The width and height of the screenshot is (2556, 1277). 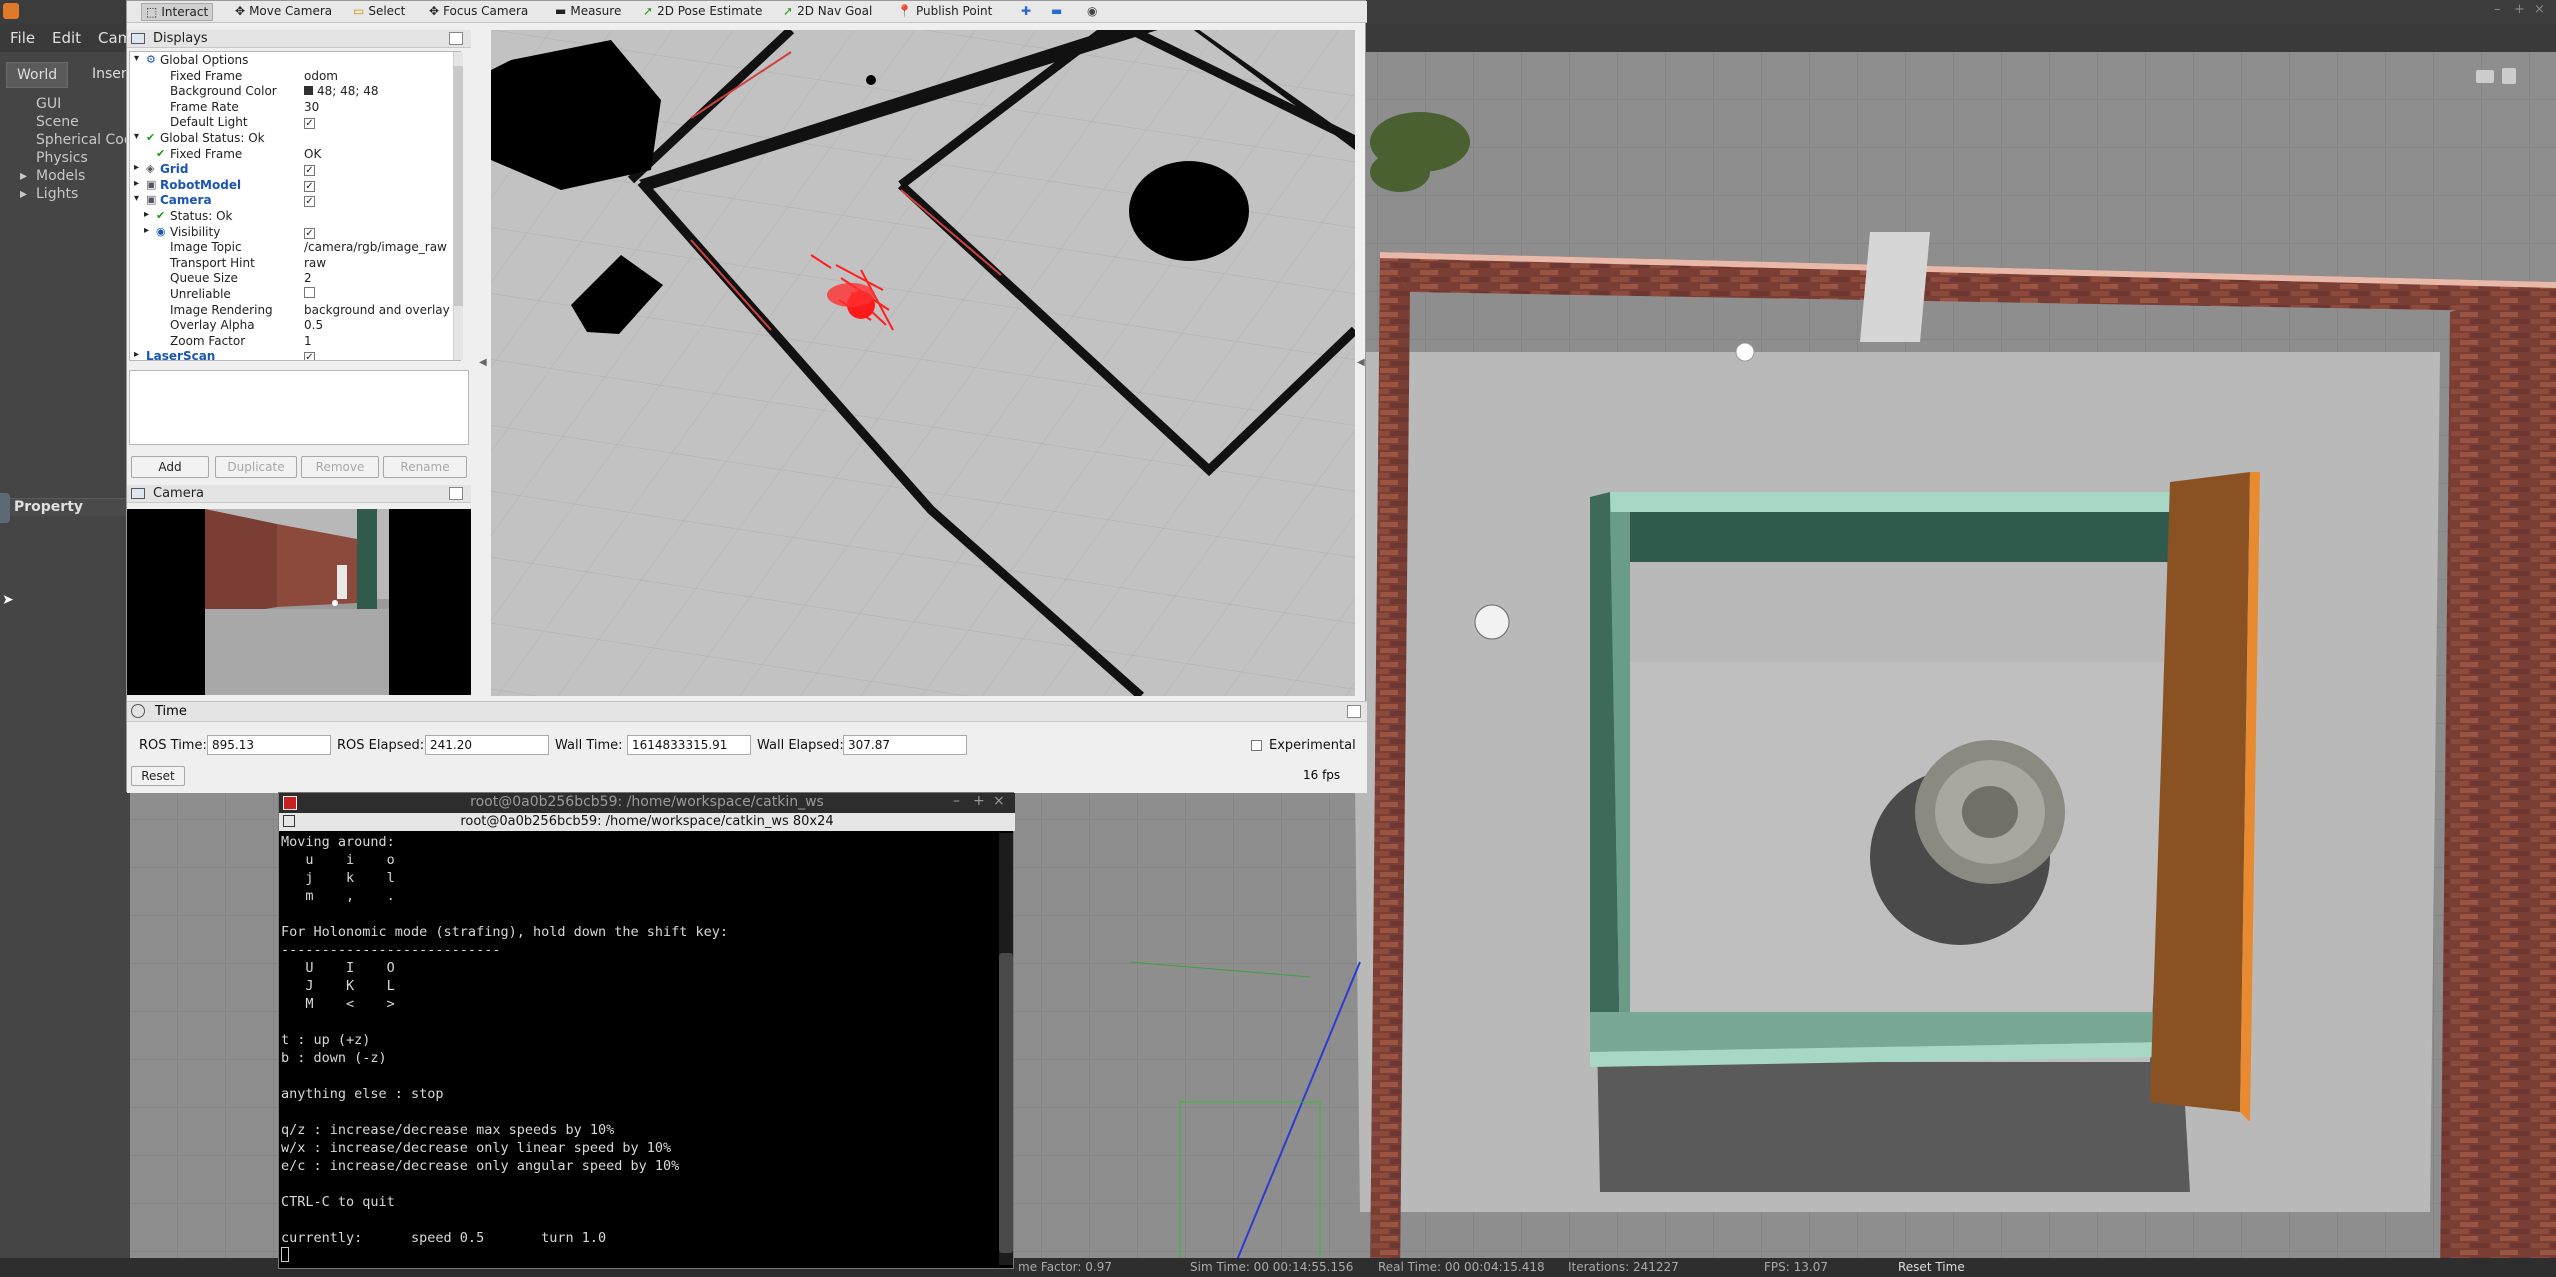 I want to click on right-splitter-arrow-icon: ◀, so click(x=1361, y=362).